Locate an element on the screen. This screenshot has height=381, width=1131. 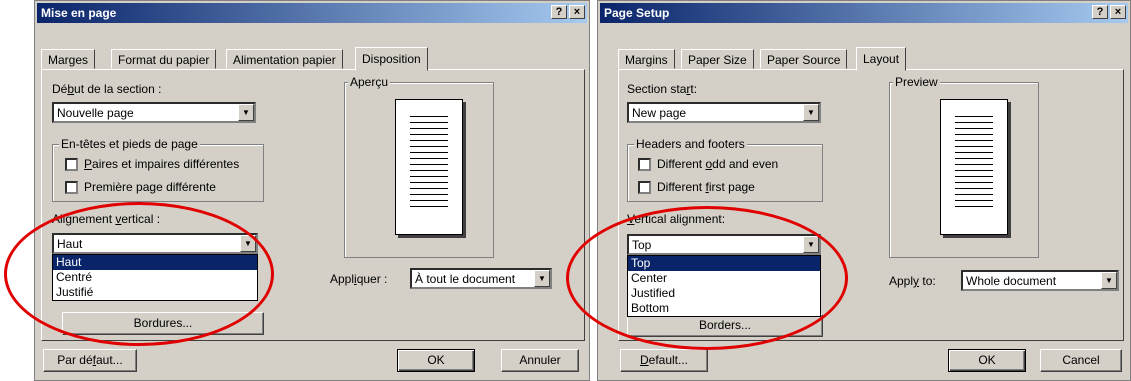
cancel-button: Annuler is located at coordinates (540, 360).